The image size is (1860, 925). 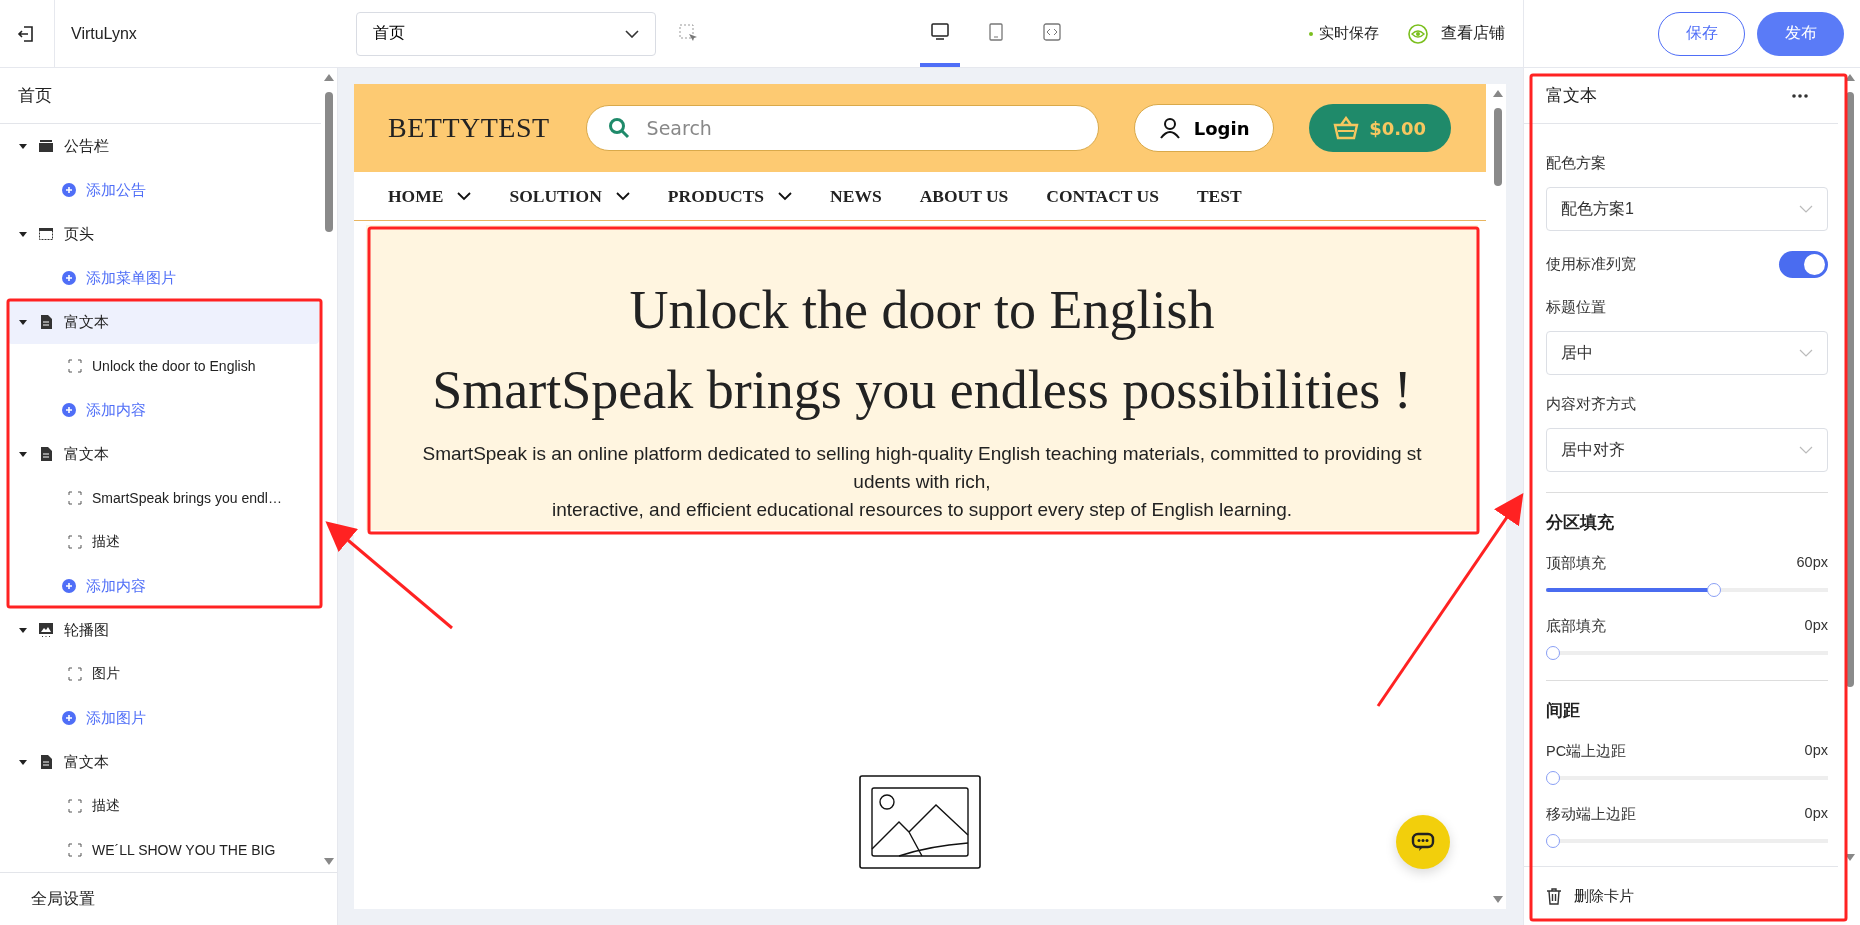 I want to click on page-select: 首页, so click(x=506, y=33).